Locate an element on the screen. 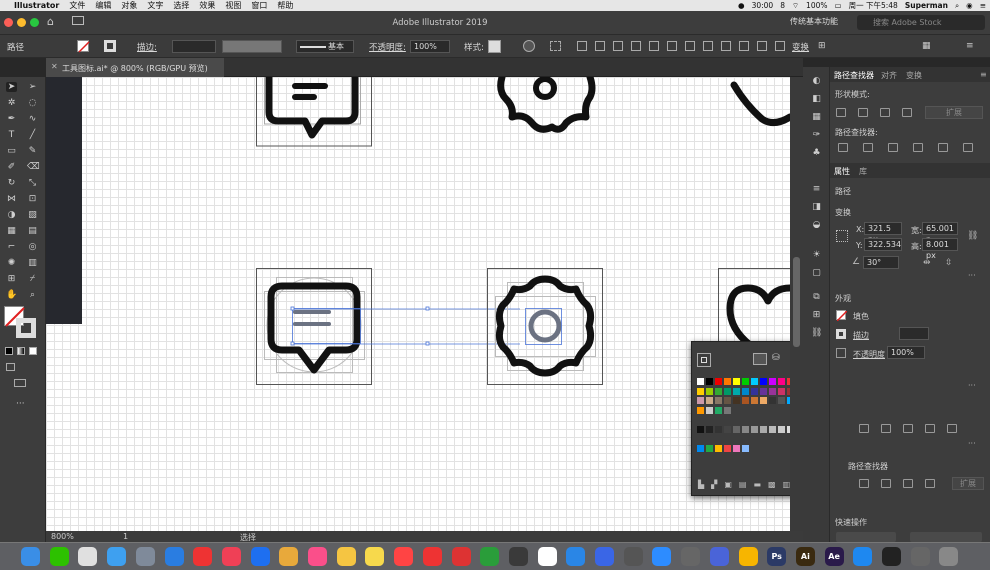  align-center-h-icon is located at coordinates (600, 46).